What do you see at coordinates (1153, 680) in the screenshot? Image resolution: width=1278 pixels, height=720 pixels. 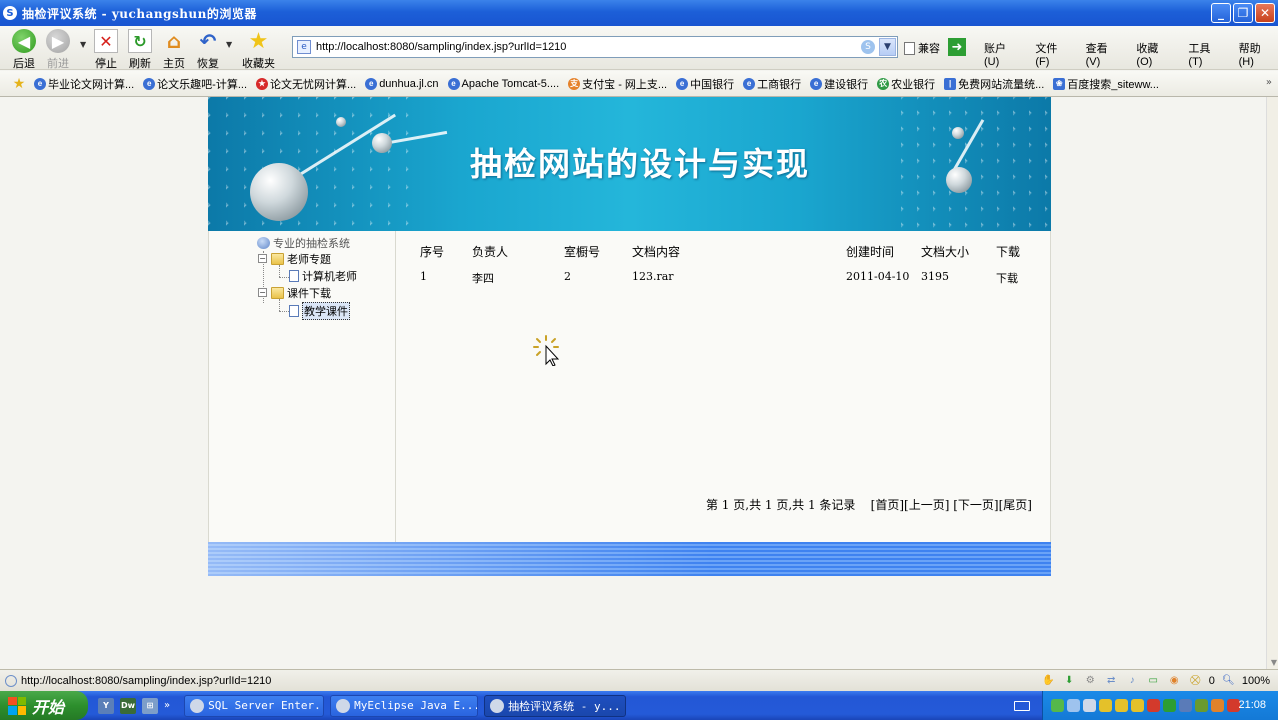 I see `screen-icon: ▭` at bounding box center [1153, 680].